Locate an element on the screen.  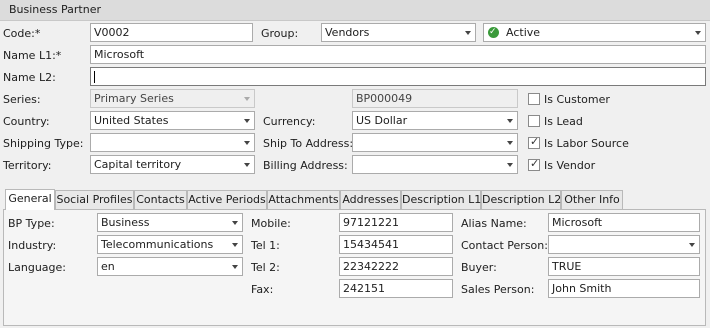
mobile-field: 97121221 is located at coordinates (396, 222).